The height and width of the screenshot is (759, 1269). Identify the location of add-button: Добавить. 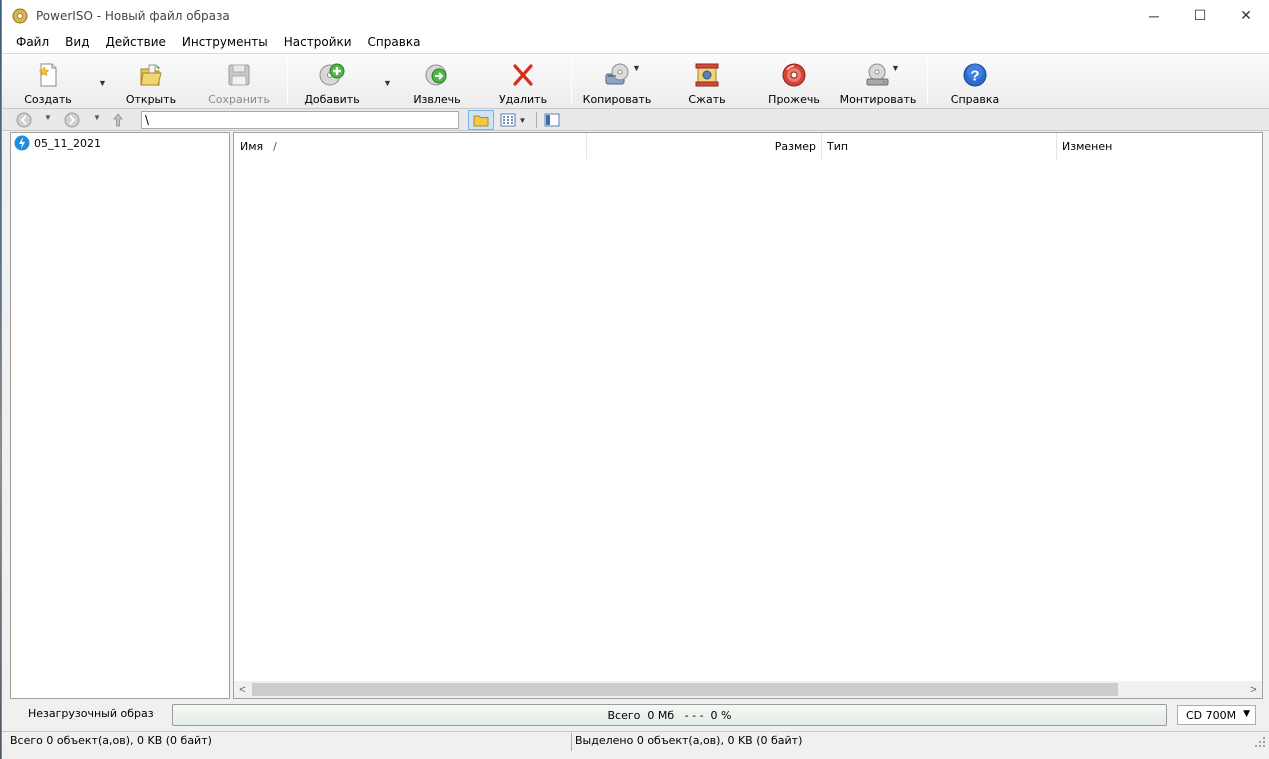
(332, 81).